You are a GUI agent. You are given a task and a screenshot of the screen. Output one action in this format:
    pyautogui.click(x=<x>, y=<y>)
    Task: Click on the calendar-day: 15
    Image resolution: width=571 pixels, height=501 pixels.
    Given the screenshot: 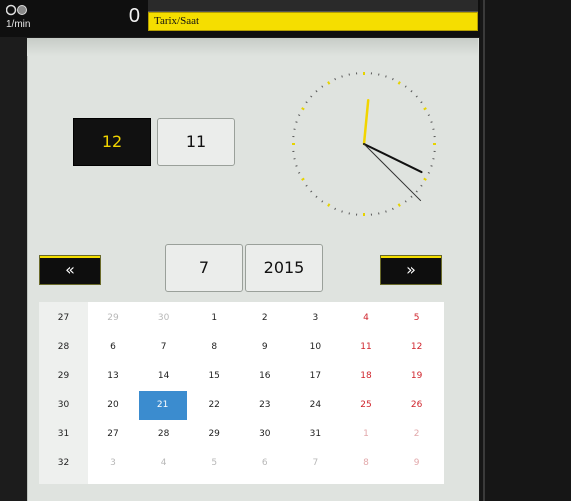 What is the action you would take?
    pyautogui.click(x=214, y=376)
    